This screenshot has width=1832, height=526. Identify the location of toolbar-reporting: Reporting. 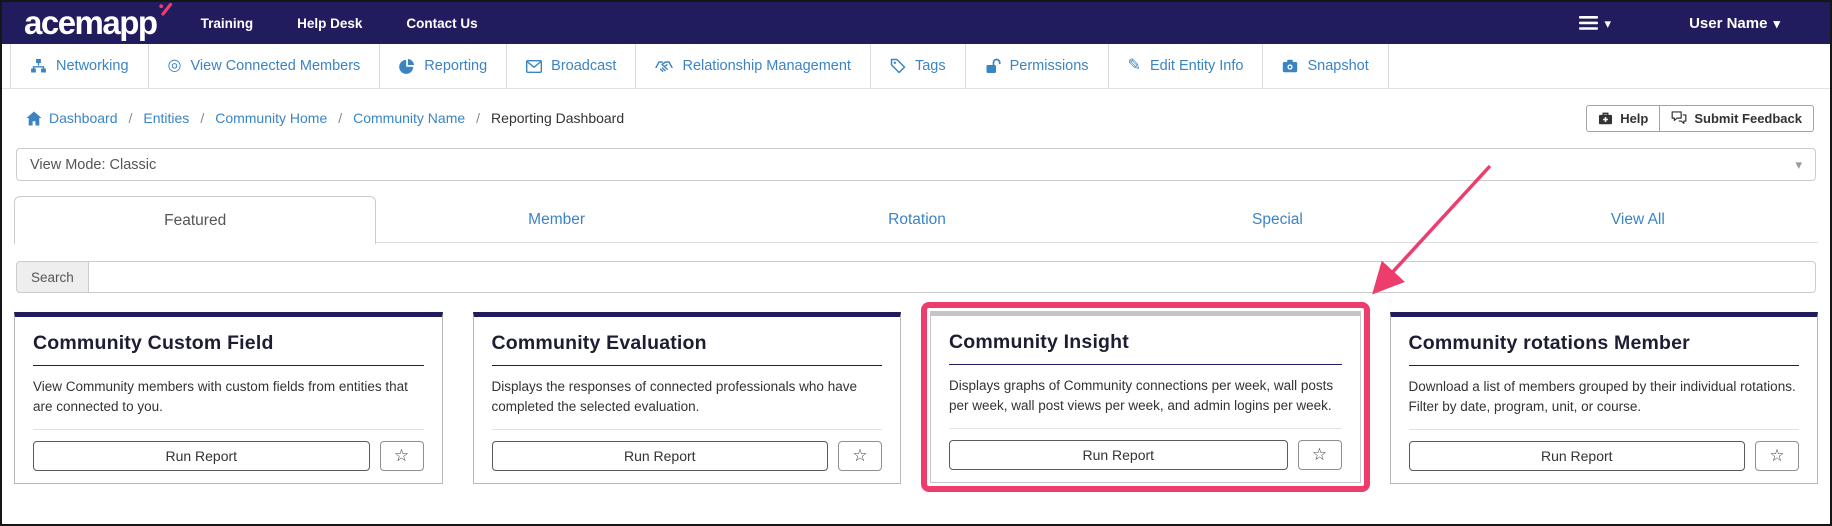
(444, 66).